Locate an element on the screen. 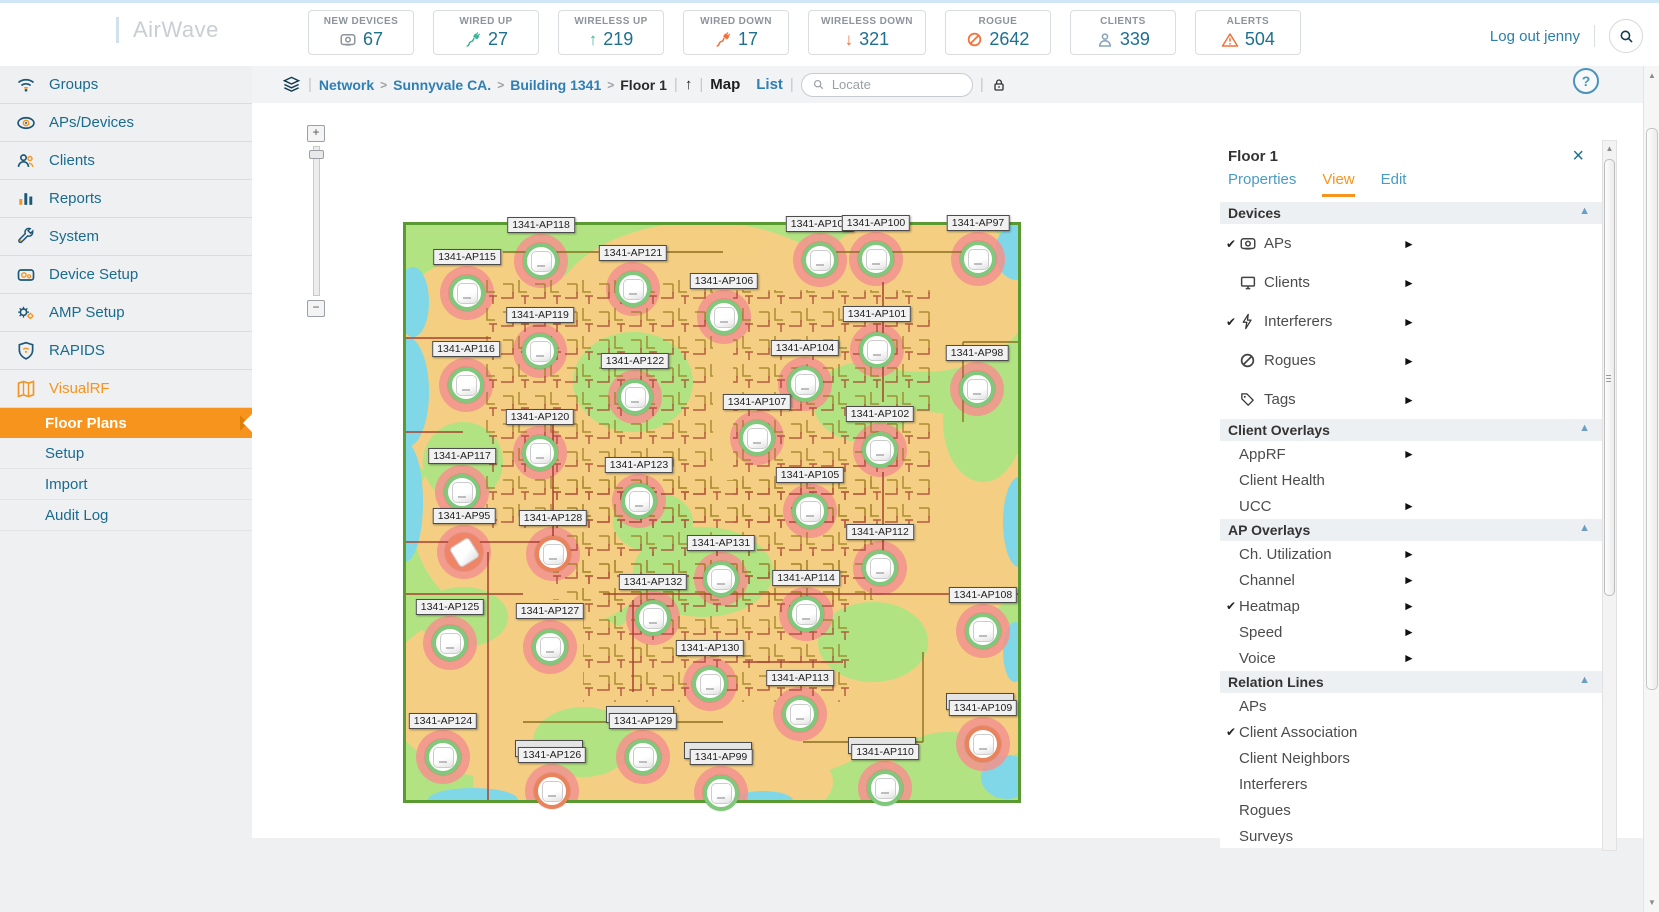 The width and height of the screenshot is (1659, 912). ap-marker-1341-ap123: 1341-AP123 is located at coordinates (639, 488).